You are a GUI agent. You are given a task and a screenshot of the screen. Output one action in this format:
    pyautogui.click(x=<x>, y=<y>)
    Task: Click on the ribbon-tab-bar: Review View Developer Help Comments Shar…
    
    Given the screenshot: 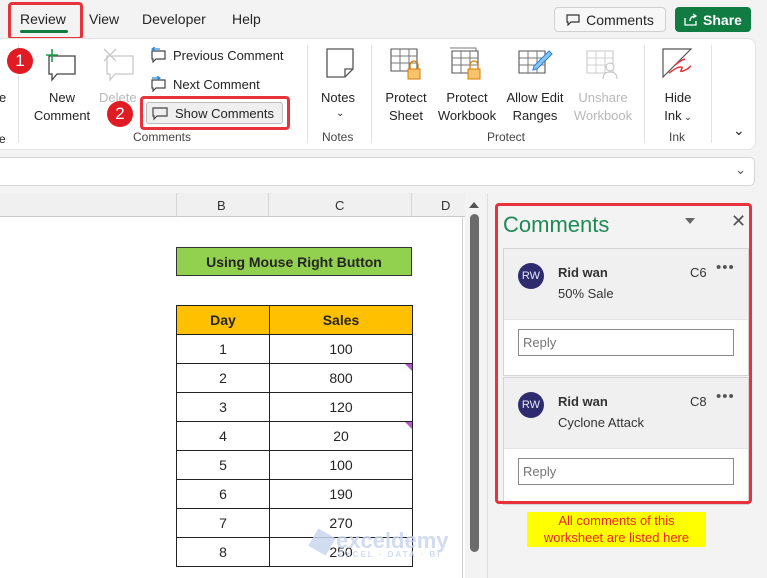 What is the action you would take?
    pyautogui.click(x=383, y=20)
    